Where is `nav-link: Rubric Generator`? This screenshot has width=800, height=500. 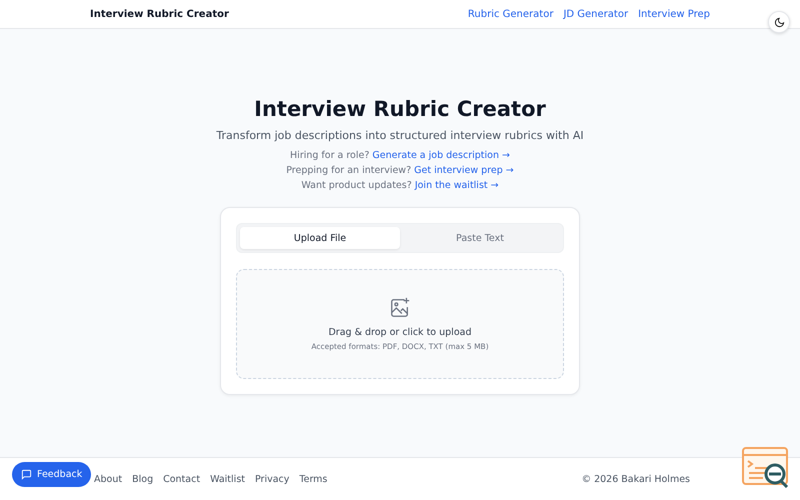 nav-link: Rubric Generator is located at coordinates (511, 14).